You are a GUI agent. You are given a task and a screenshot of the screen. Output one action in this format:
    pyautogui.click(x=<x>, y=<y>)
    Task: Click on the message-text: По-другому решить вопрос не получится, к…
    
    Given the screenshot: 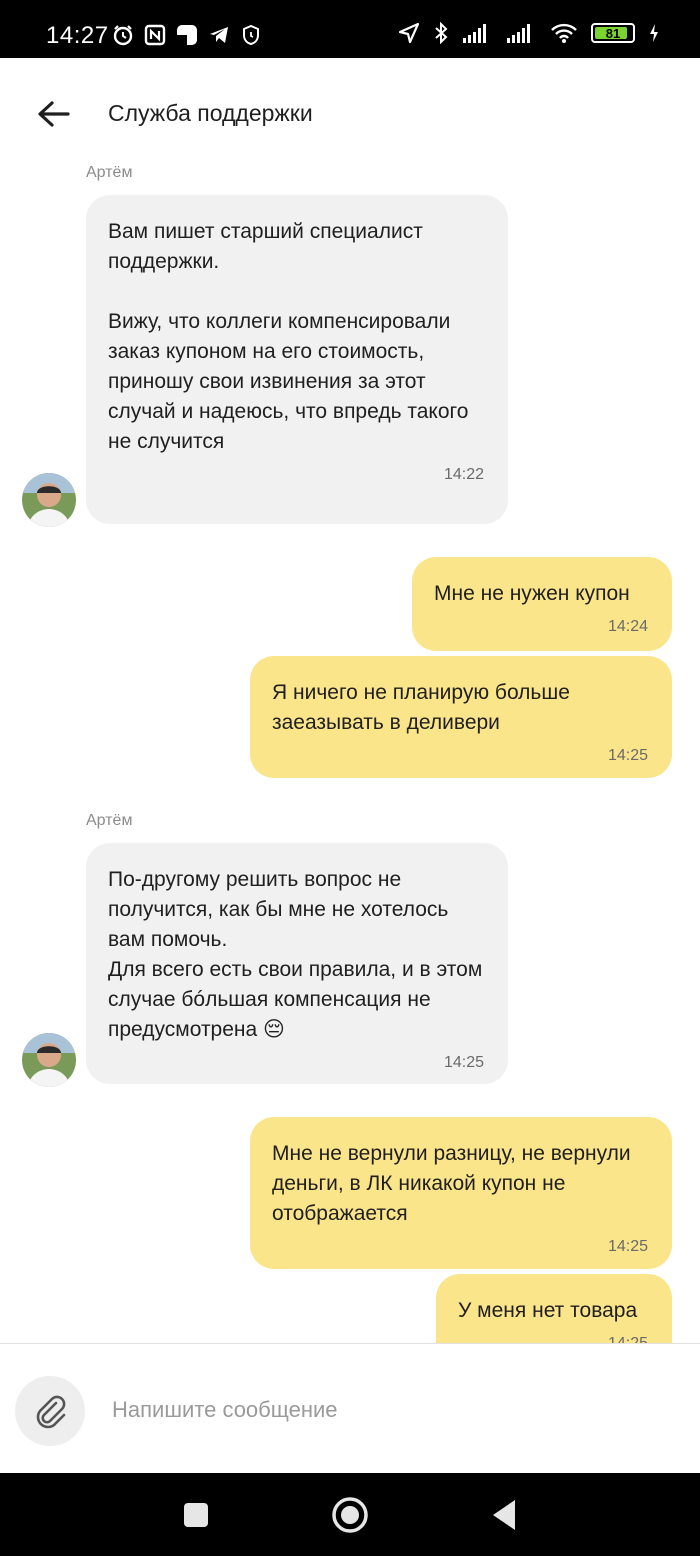 What is the action you would take?
    pyautogui.click(x=295, y=954)
    